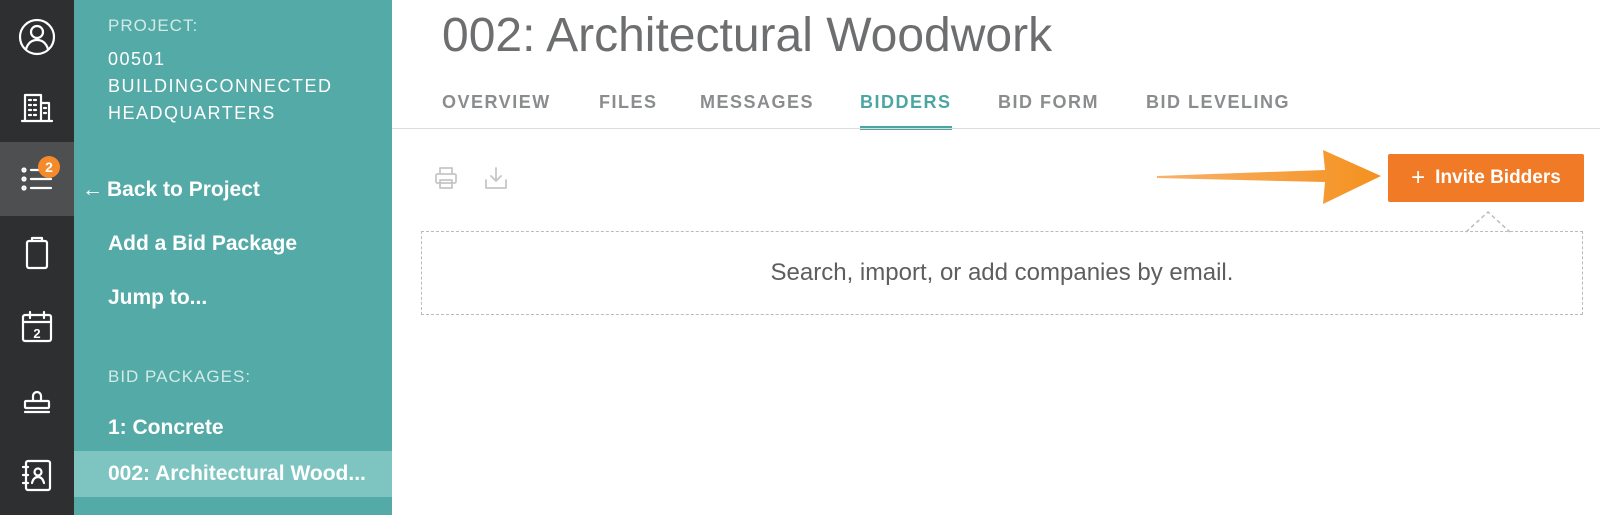 This screenshot has height=515, width=1600. I want to click on calendar-icon: 2, so click(37, 326).